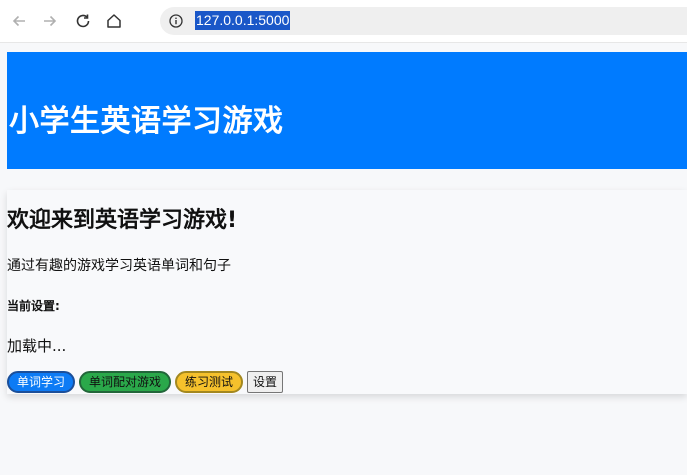 This screenshot has height=475, width=687. I want to click on home-button, so click(114, 21).